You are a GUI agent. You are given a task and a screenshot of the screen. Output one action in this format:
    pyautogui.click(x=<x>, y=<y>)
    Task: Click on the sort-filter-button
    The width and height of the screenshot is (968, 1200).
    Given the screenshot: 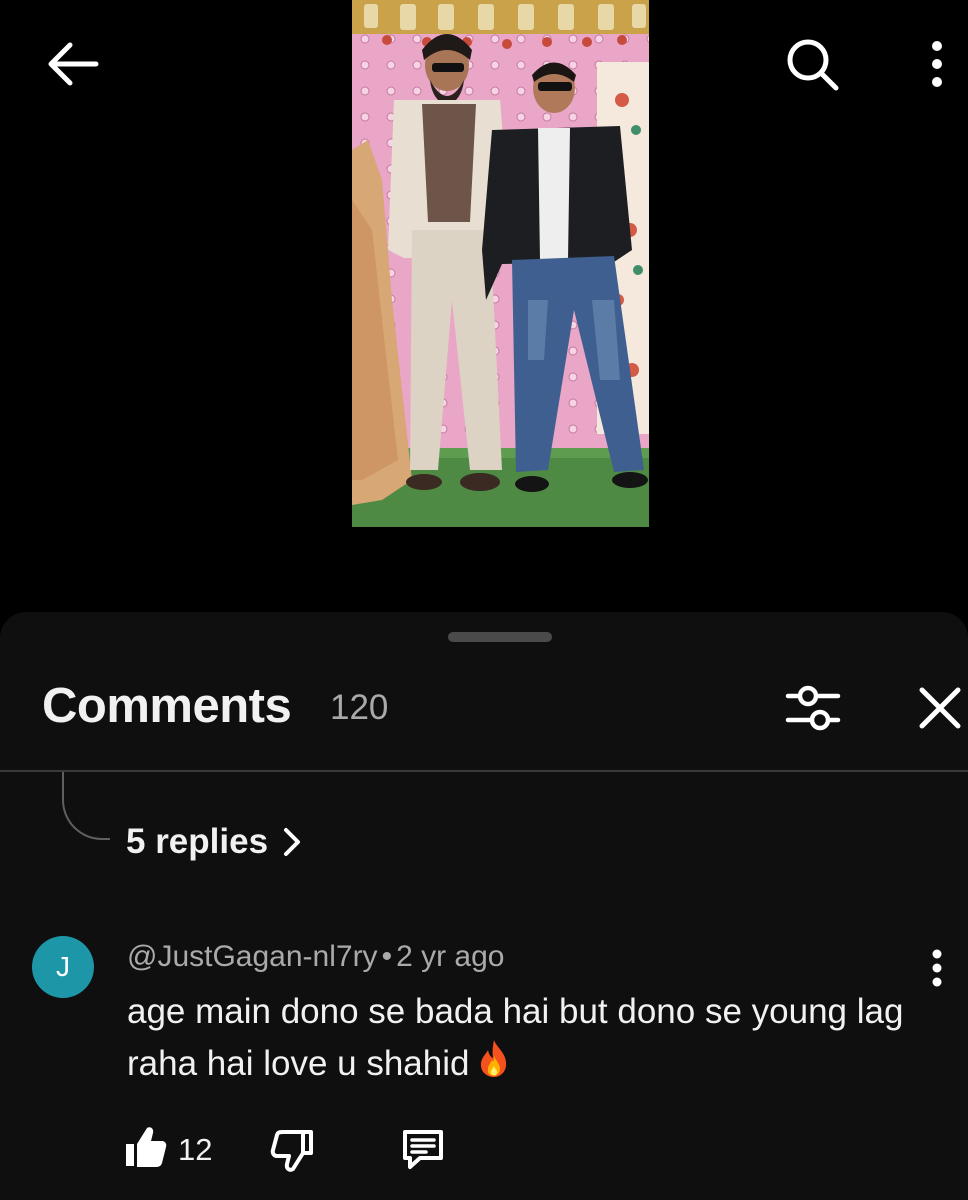 What is the action you would take?
    pyautogui.click(x=813, y=708)
    